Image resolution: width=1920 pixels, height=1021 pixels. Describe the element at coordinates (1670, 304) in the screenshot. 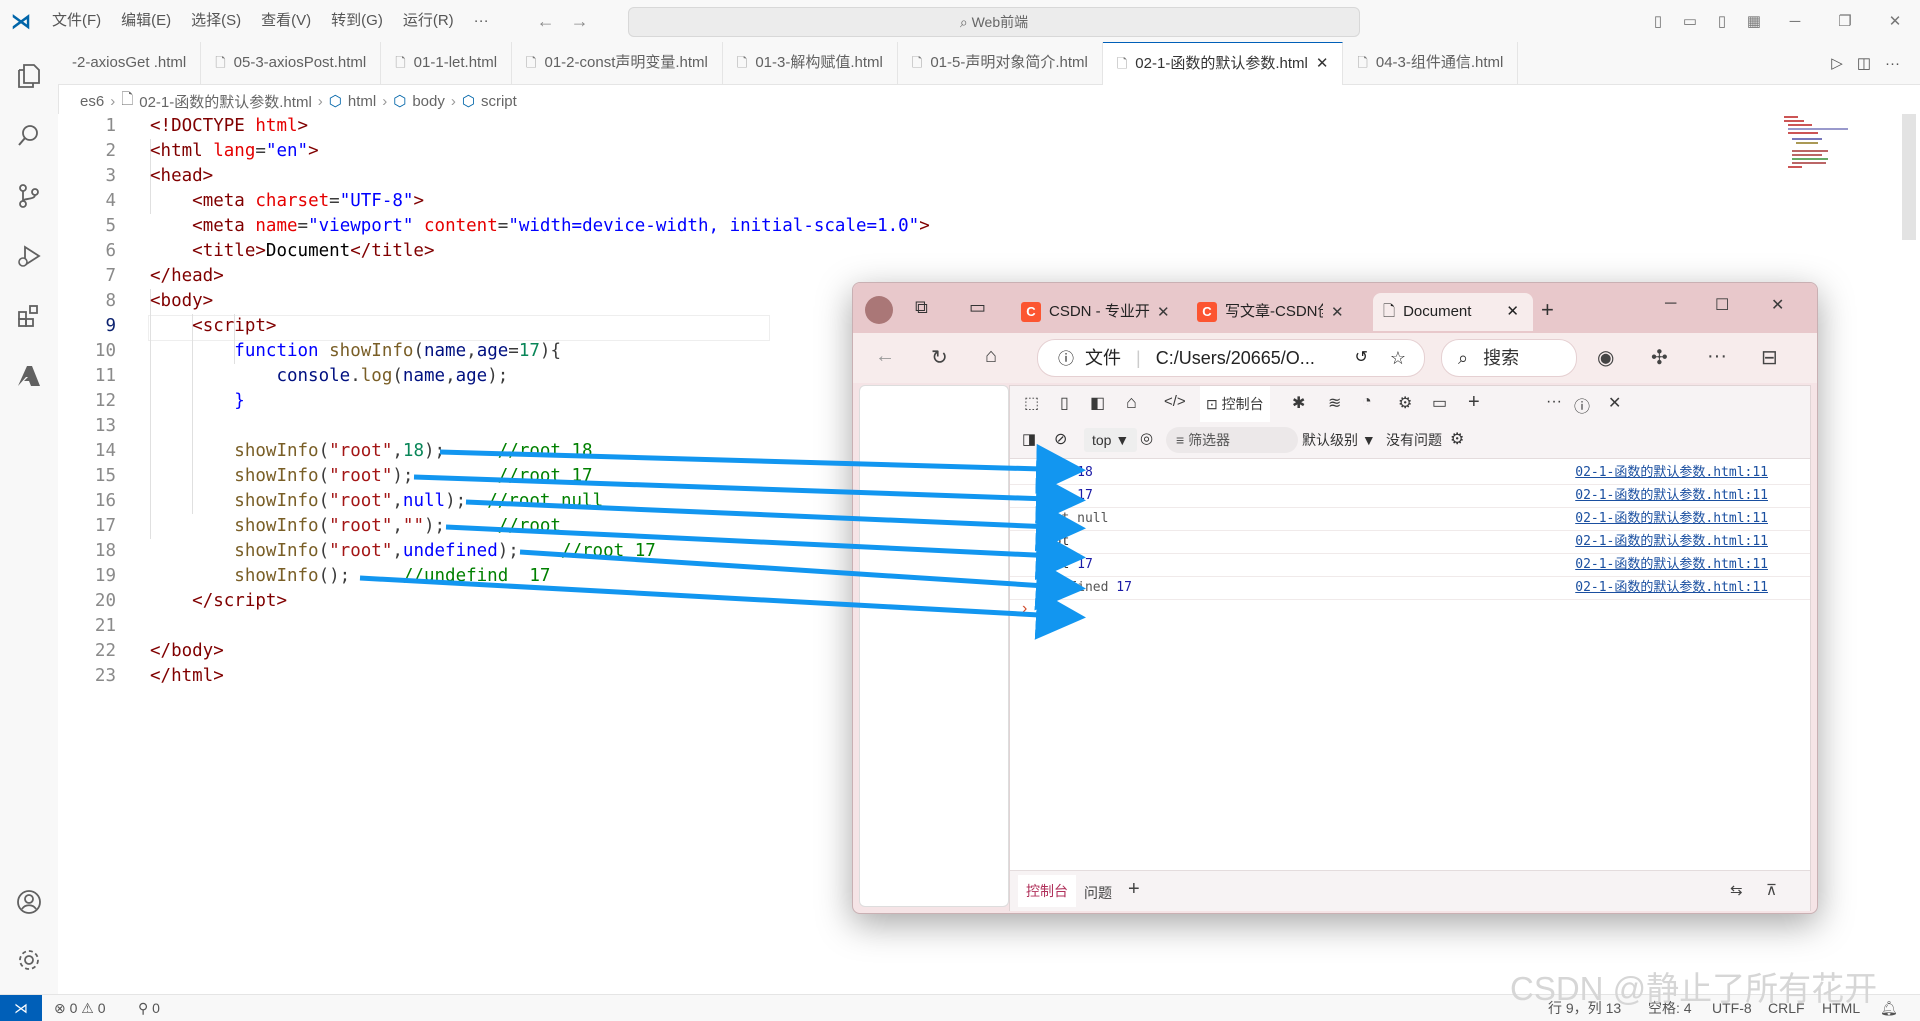

I see `minimize-icon: ─` at that location.